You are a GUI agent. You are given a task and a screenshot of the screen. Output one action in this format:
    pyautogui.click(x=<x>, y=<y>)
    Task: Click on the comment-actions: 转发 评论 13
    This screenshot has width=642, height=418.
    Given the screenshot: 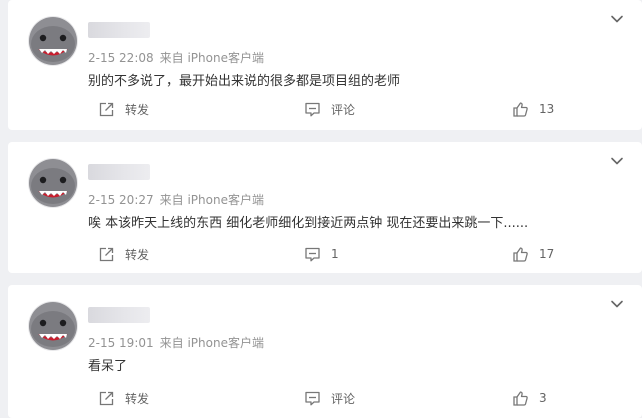 What is the action you would take?
    pyautogui.click(x=325, y=109)
    